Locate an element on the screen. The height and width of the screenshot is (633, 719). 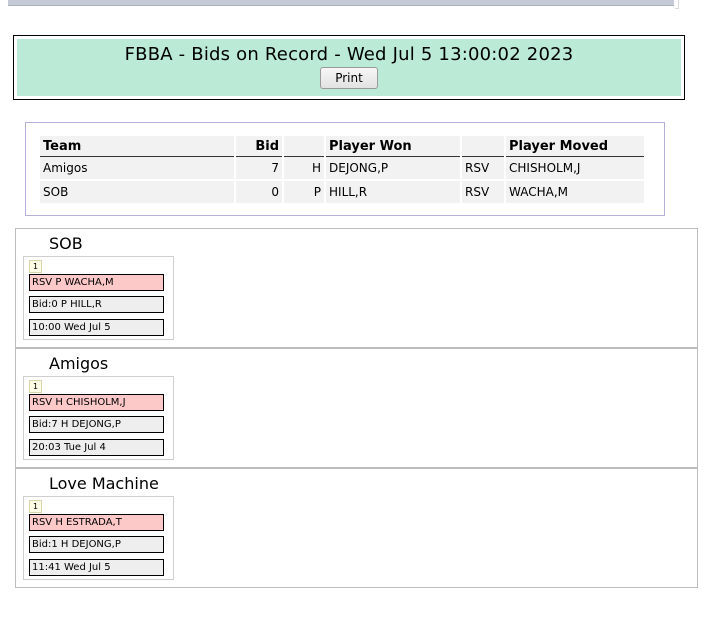
bid-line: Bid:7 H DEJONG,P is located at coordinates (96, 424).